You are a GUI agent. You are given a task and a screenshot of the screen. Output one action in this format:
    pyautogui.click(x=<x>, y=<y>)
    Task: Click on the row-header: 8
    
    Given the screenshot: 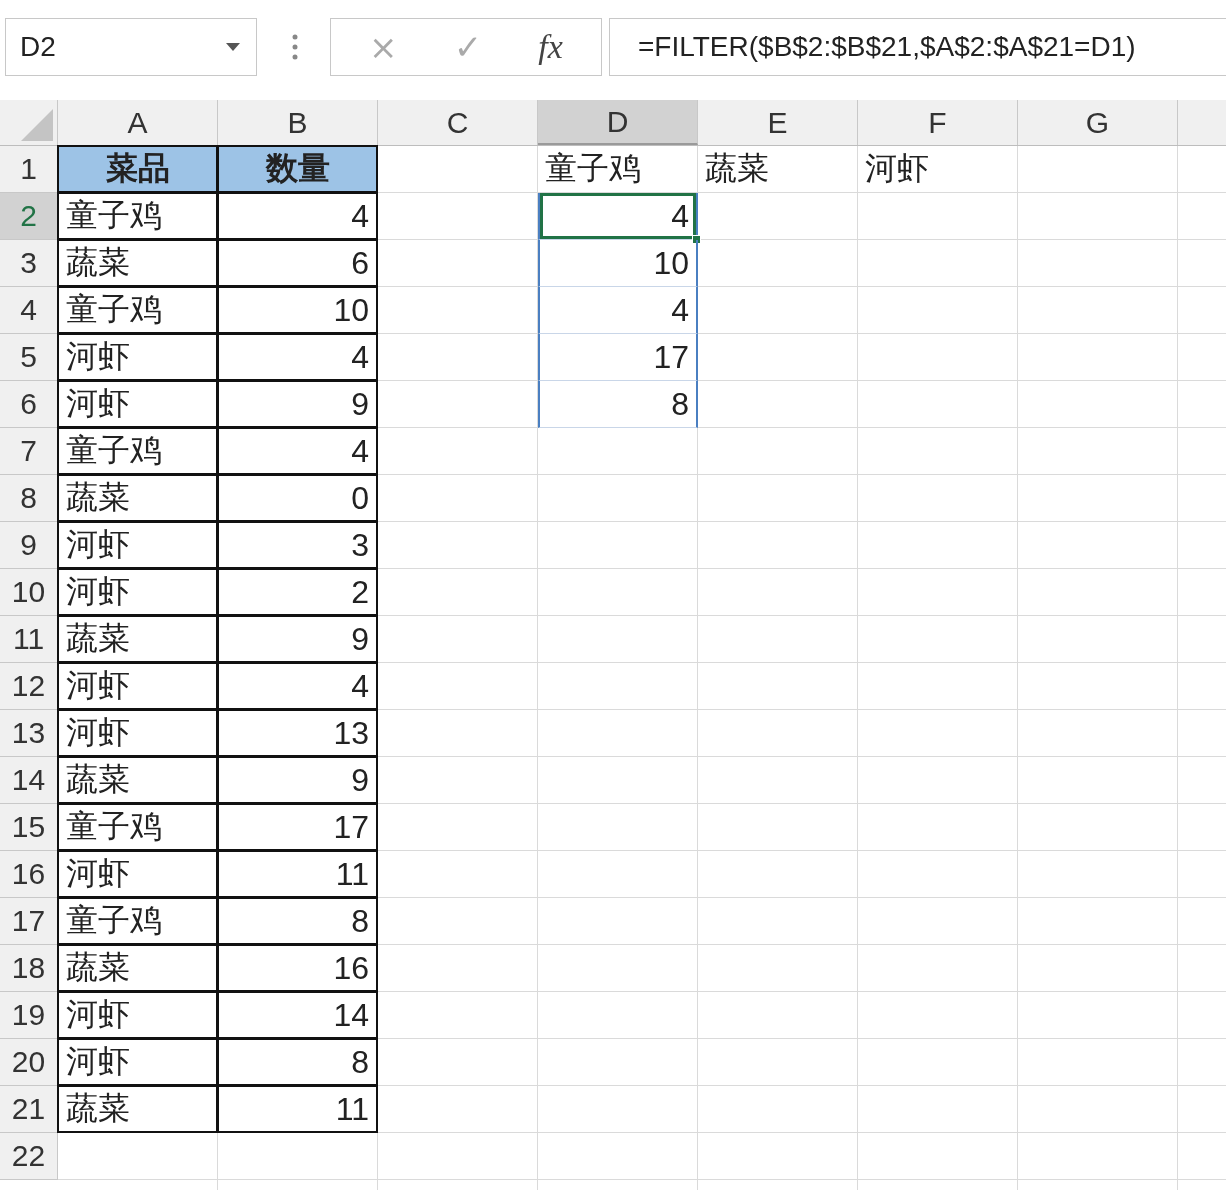 What is the action you would take?
    pyautogui.click(x=29, y=498)
    